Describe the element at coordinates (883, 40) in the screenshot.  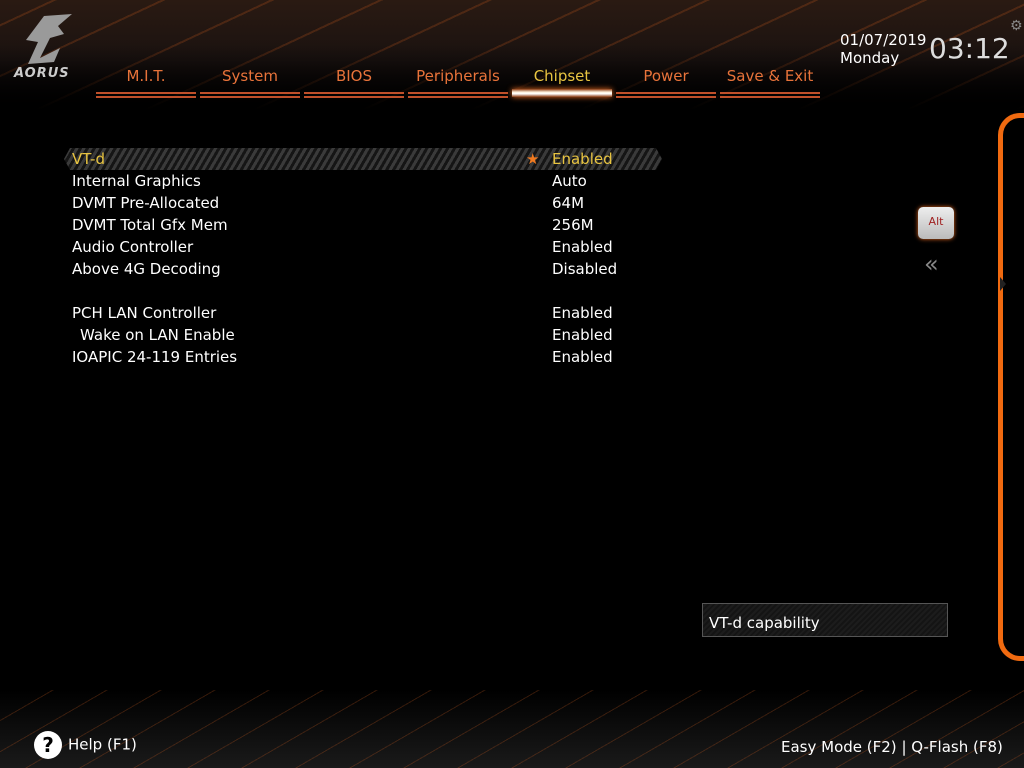
I see `date: 01/07/2019` at that location.